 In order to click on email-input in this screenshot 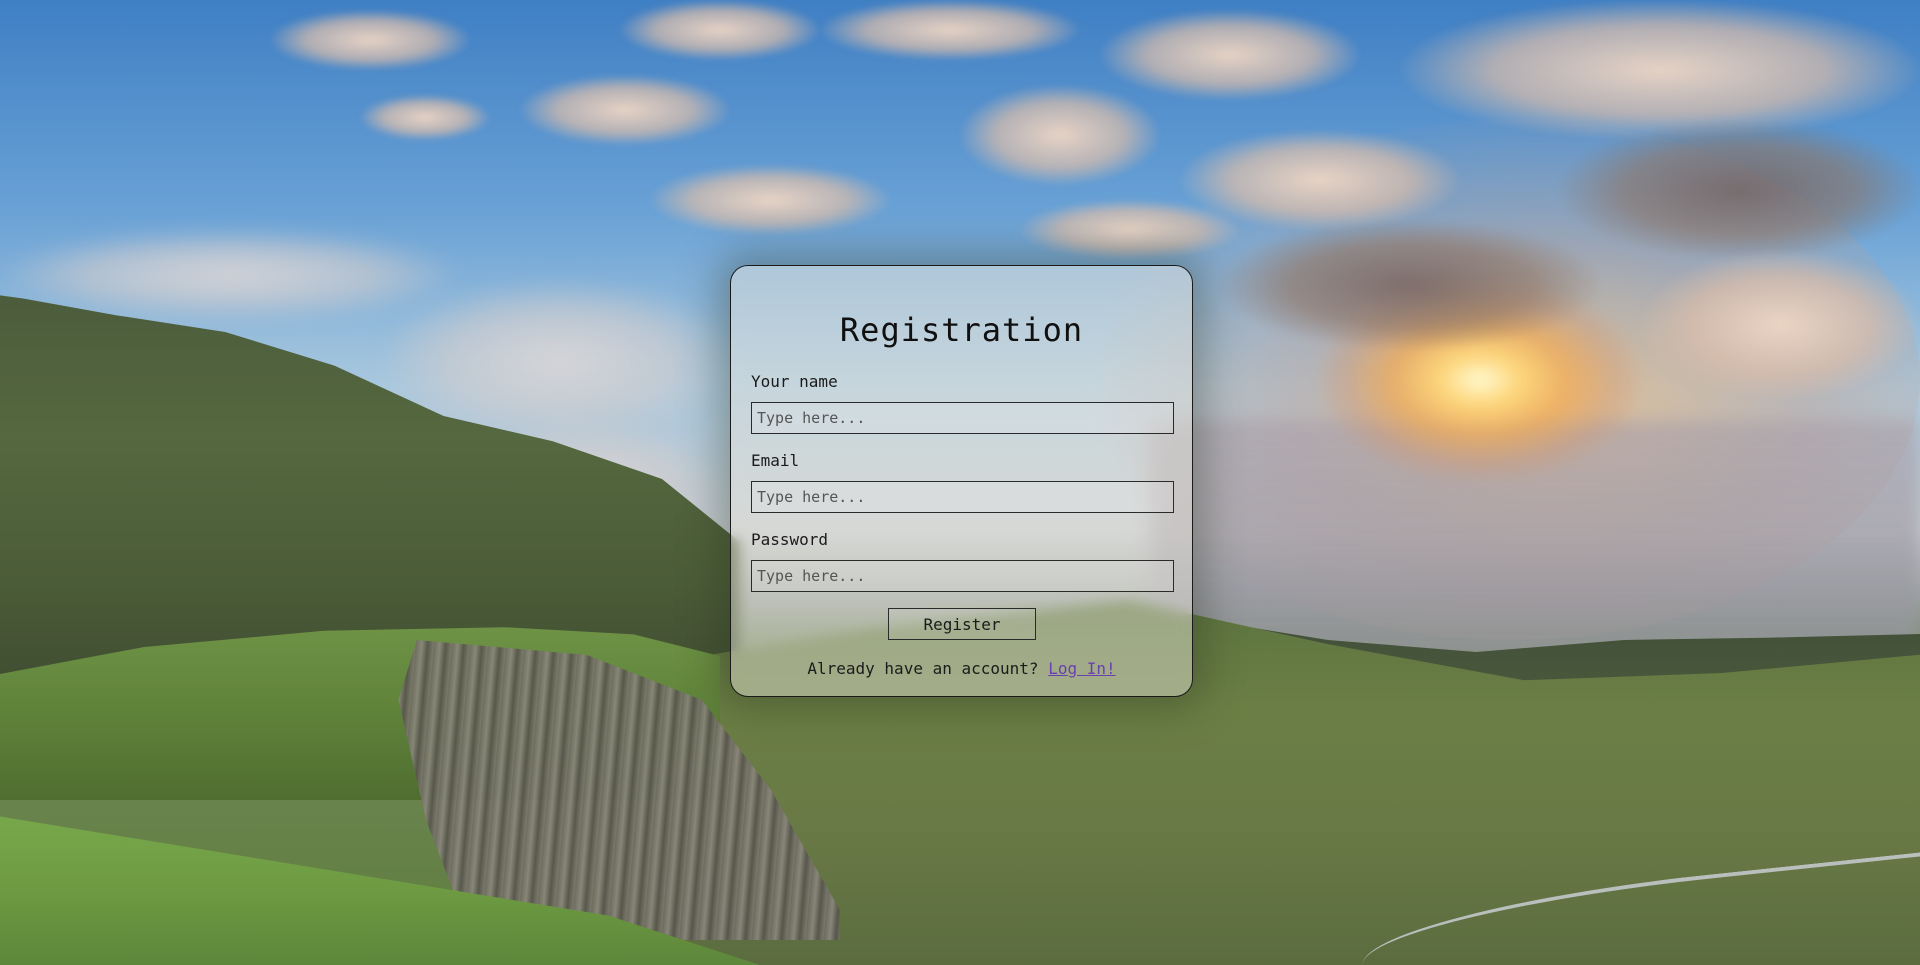, I will do `click(962, 497)`.